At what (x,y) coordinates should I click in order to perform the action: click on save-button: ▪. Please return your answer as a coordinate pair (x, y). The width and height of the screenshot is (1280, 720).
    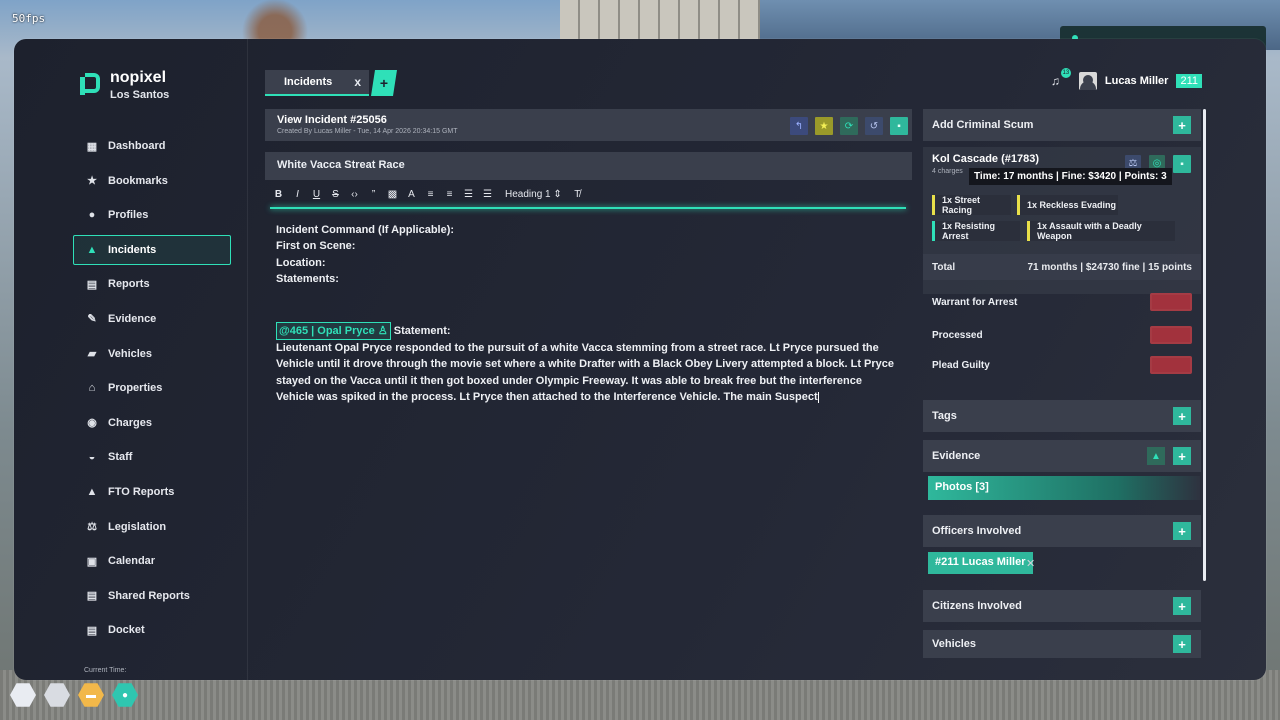
    Looking at the image, I should click on (899, 126).